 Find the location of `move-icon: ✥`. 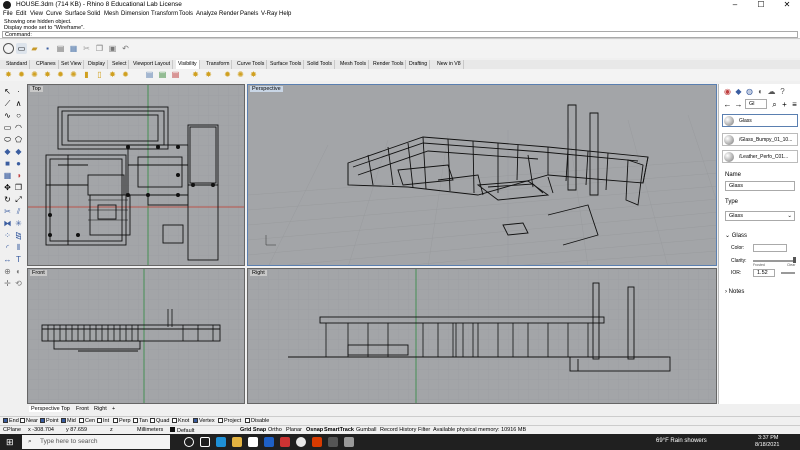

move-icon: ✥ is located at coordinates (7, 187).